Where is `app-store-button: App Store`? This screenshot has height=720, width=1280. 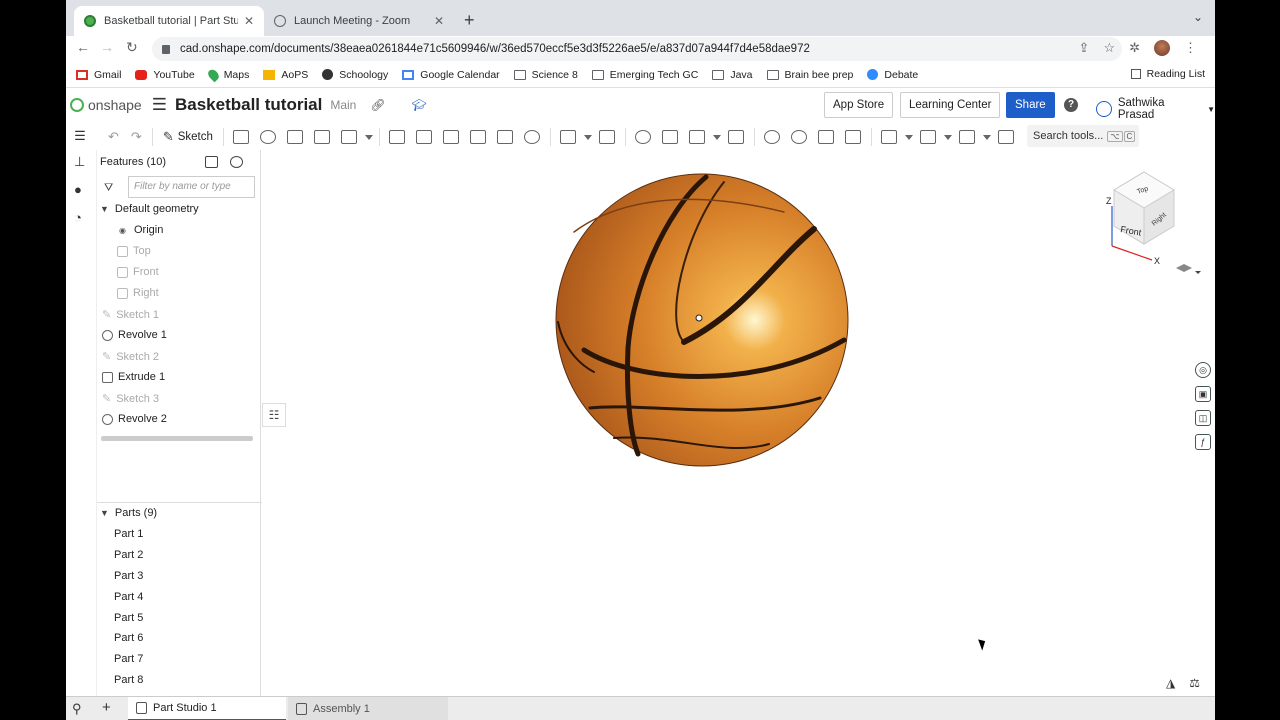
app-store-button: App Store is located at coordinates (859, 105).